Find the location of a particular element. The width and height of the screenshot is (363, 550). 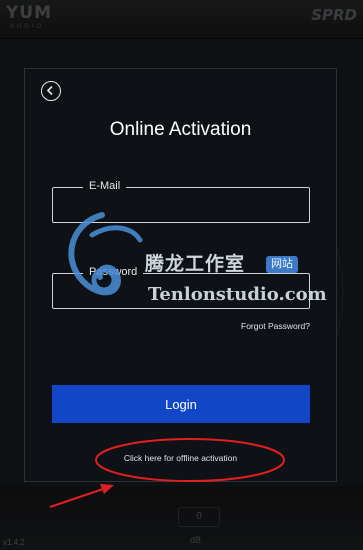

red-annotation is located at coordinates (167, 473).